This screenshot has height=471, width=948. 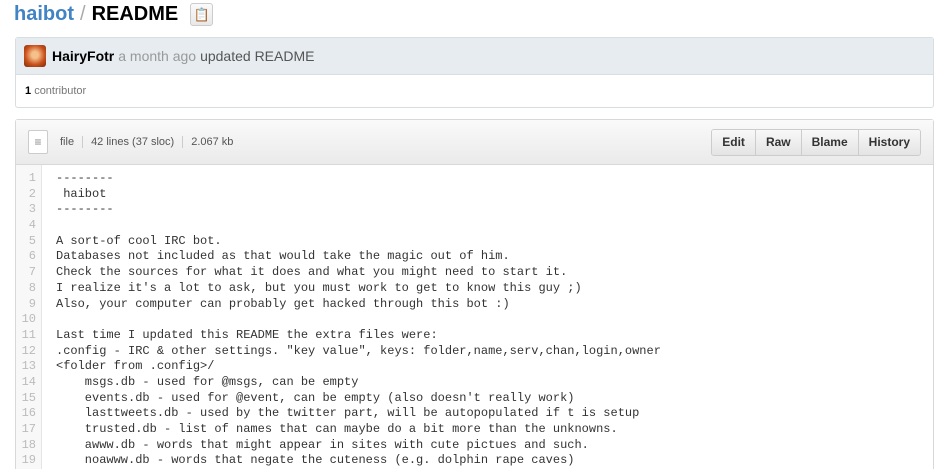 I want to click on code-line: A sort-of cool IRC bot., so click(x=139, y=240).